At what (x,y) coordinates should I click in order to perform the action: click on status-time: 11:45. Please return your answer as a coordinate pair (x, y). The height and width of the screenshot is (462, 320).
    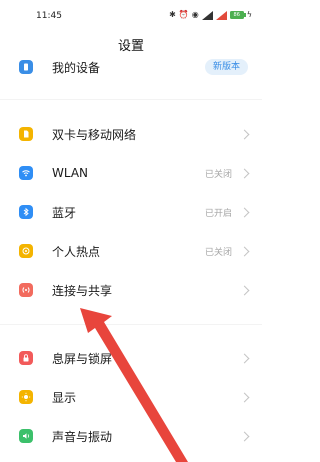
    Looking at the image, I should click on (49, 16).